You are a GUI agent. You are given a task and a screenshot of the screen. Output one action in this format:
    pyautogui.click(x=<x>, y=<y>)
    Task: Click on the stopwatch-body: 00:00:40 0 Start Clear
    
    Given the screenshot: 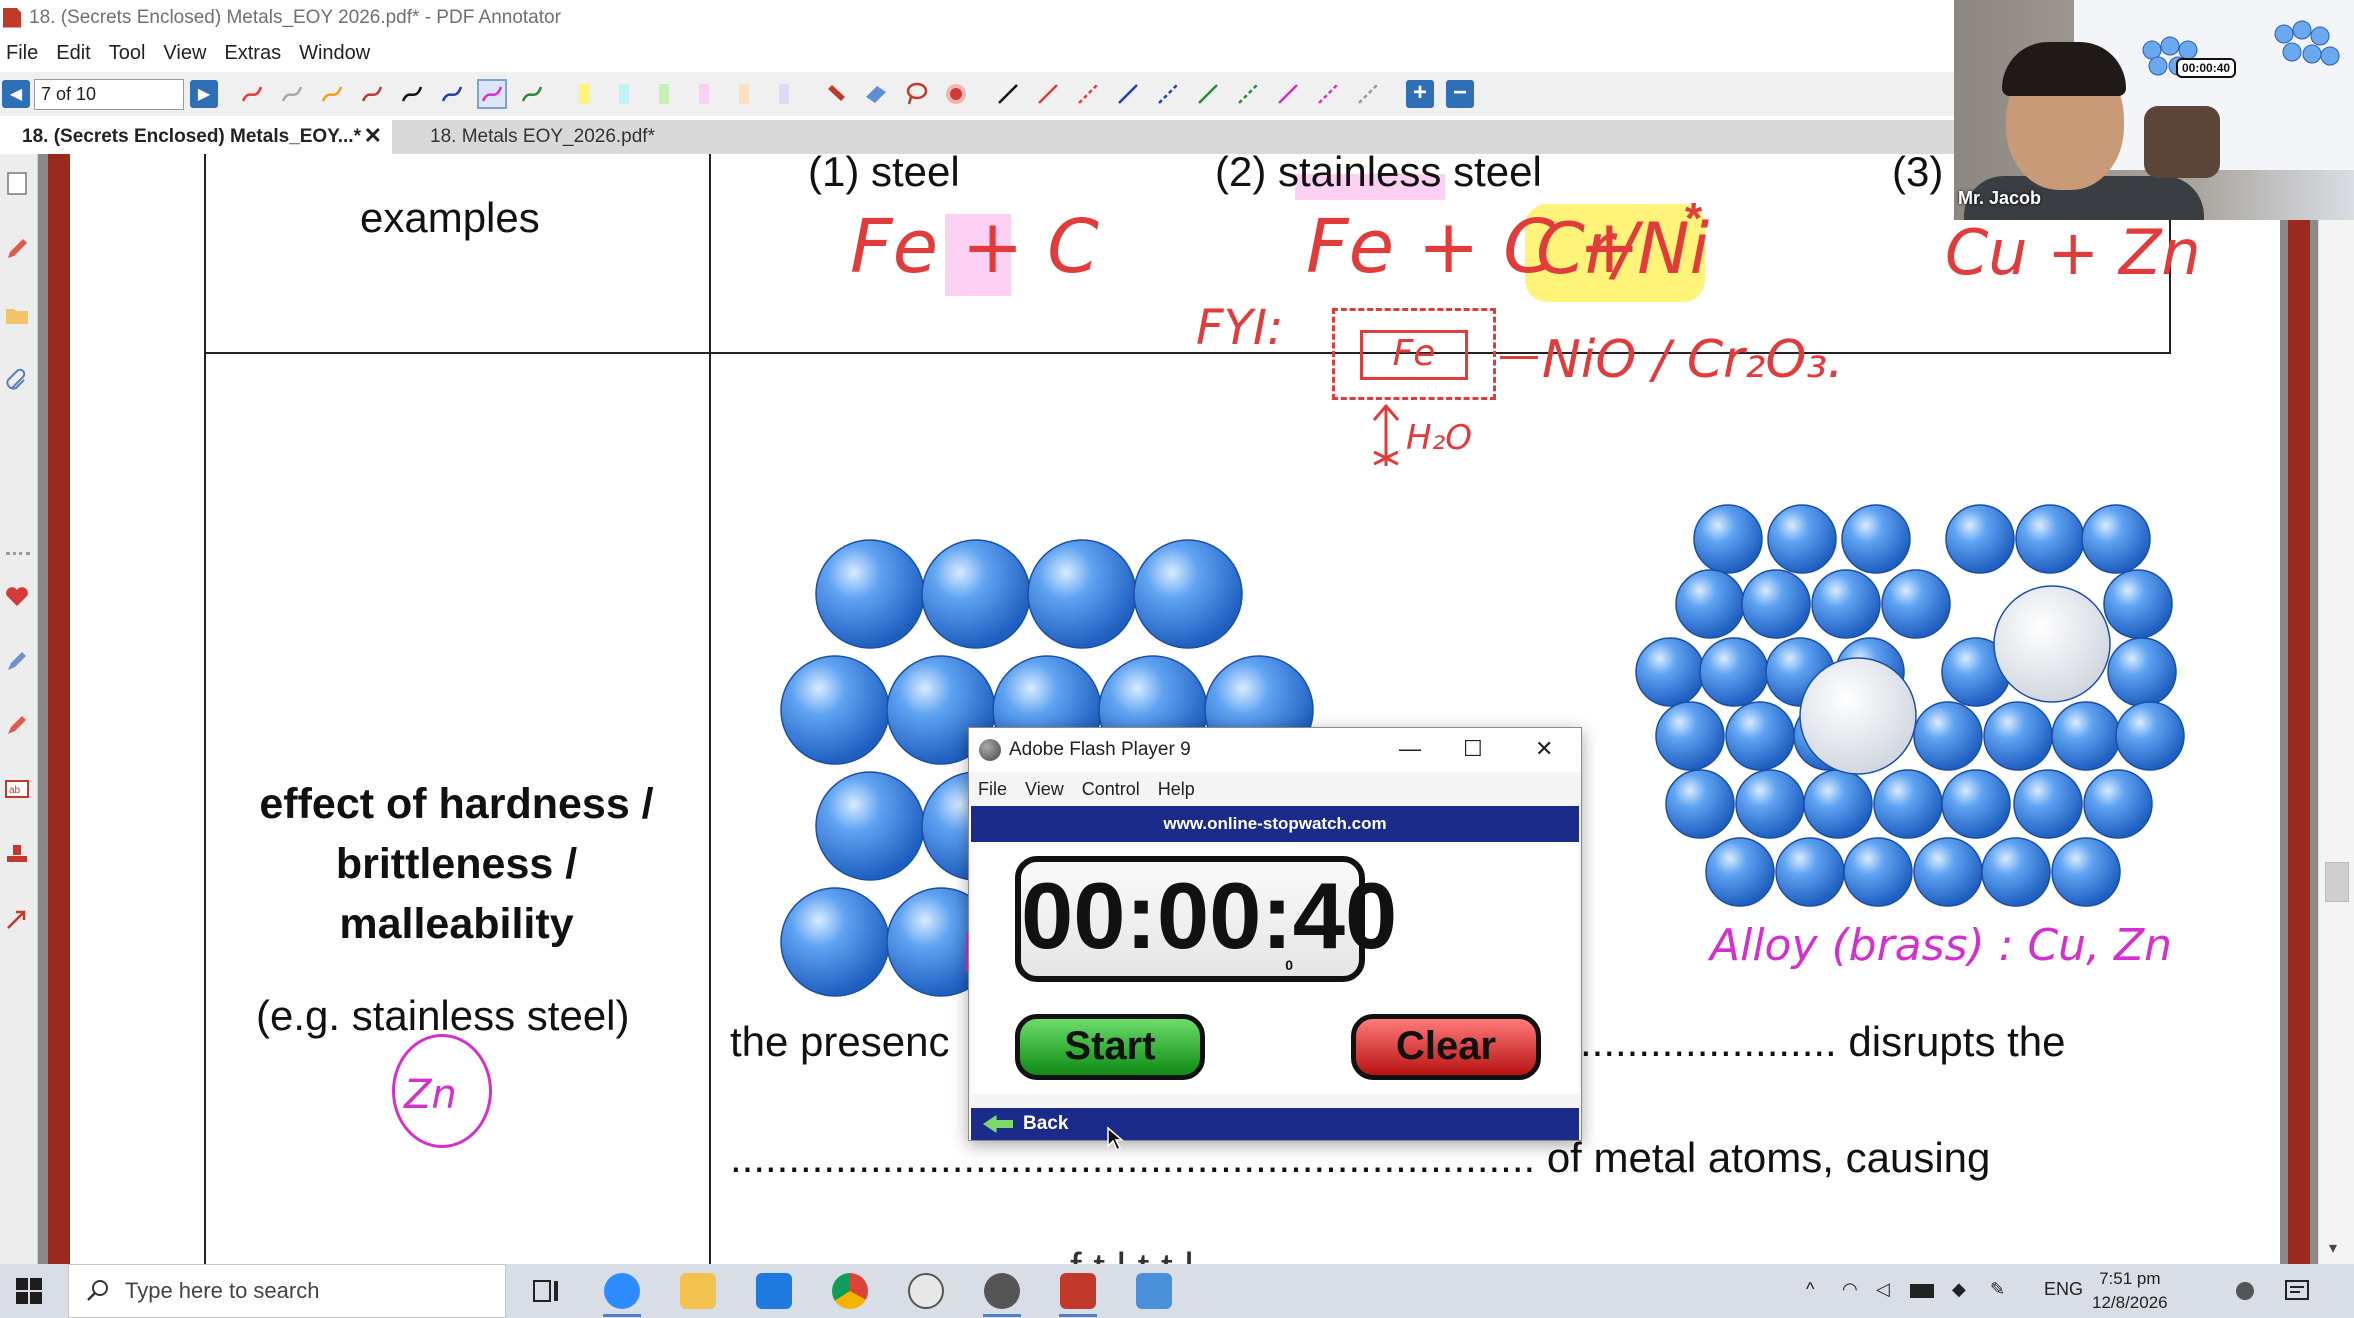 What is the action you would take?
    pyautogui.click(x=1275, y=968)
    